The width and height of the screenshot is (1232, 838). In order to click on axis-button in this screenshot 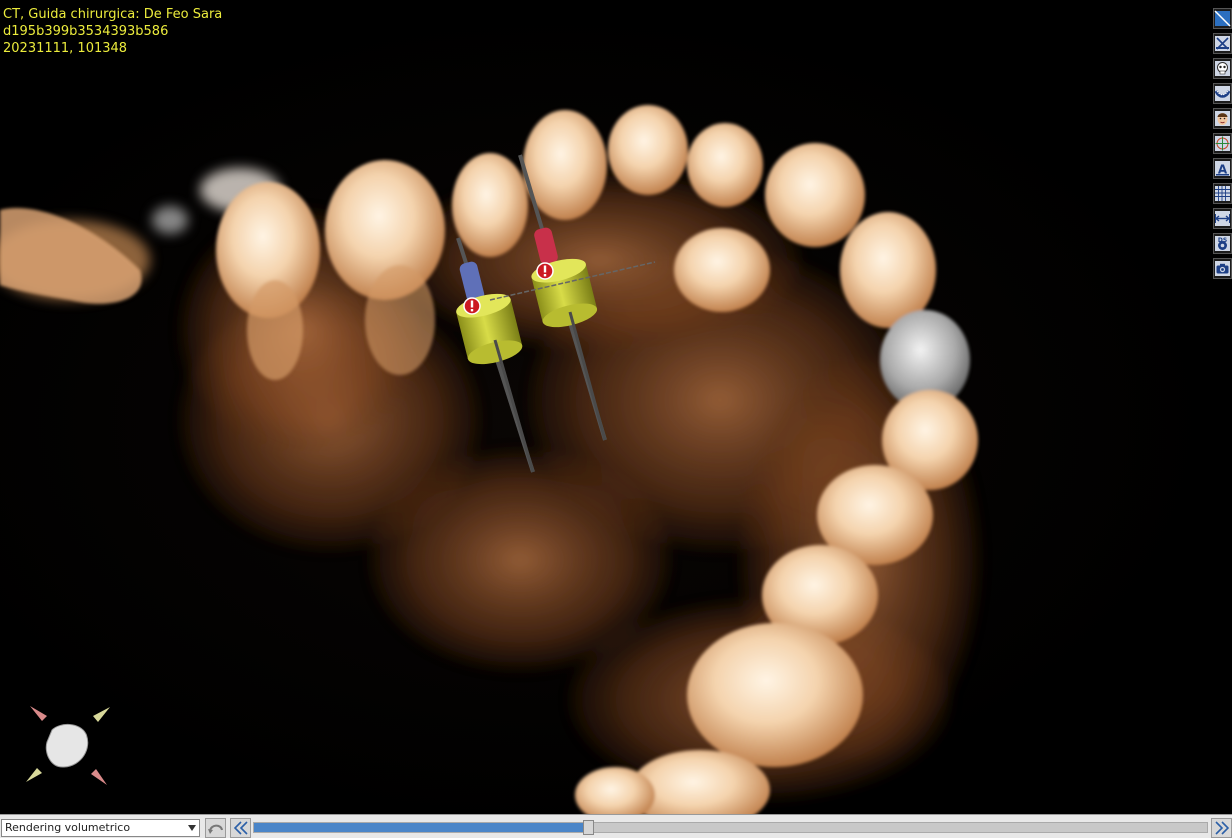, I will do `click(1222, 143)`.